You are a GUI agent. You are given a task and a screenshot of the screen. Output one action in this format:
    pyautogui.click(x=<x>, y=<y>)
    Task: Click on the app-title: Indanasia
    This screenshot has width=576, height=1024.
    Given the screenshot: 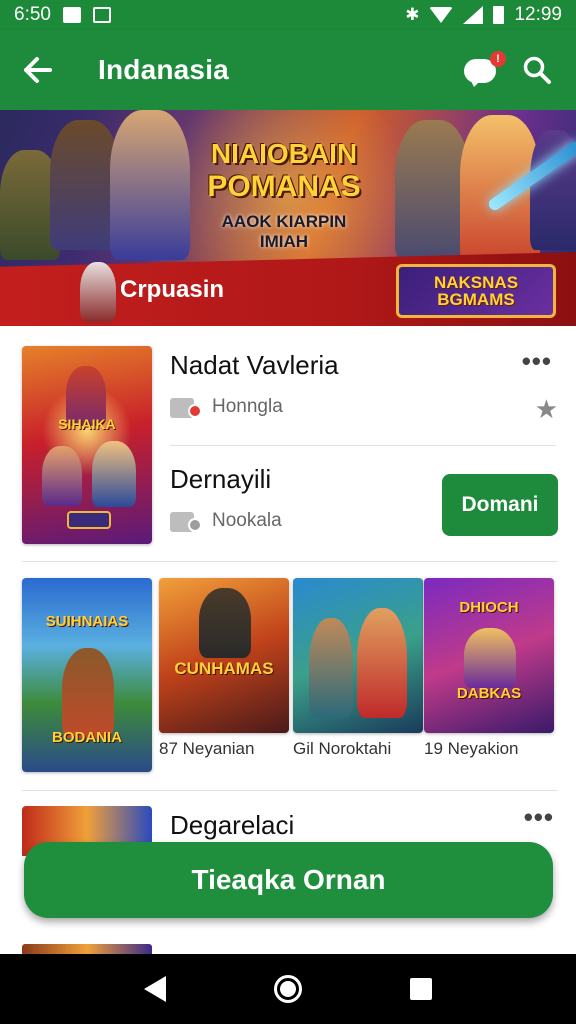 What is the action you would take?
    pyautogui.click(x=163, y=69)
    